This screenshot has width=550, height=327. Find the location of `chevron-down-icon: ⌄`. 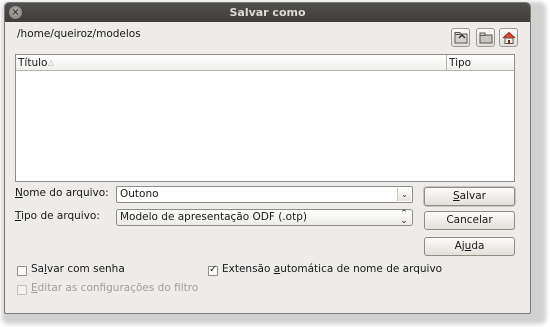

chevron-down-icon: ⌄ is located at coordinates (404, 194).